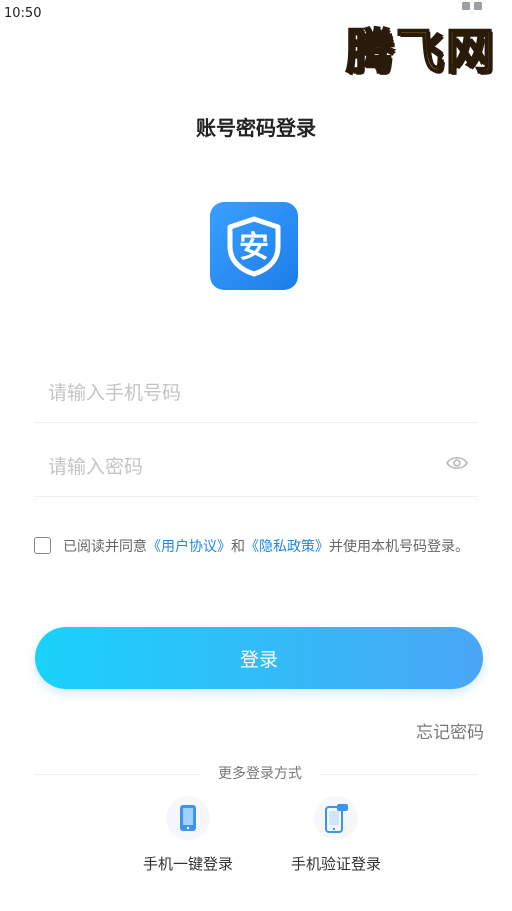  I want to click on app-logo: 安, so click(254, 246).